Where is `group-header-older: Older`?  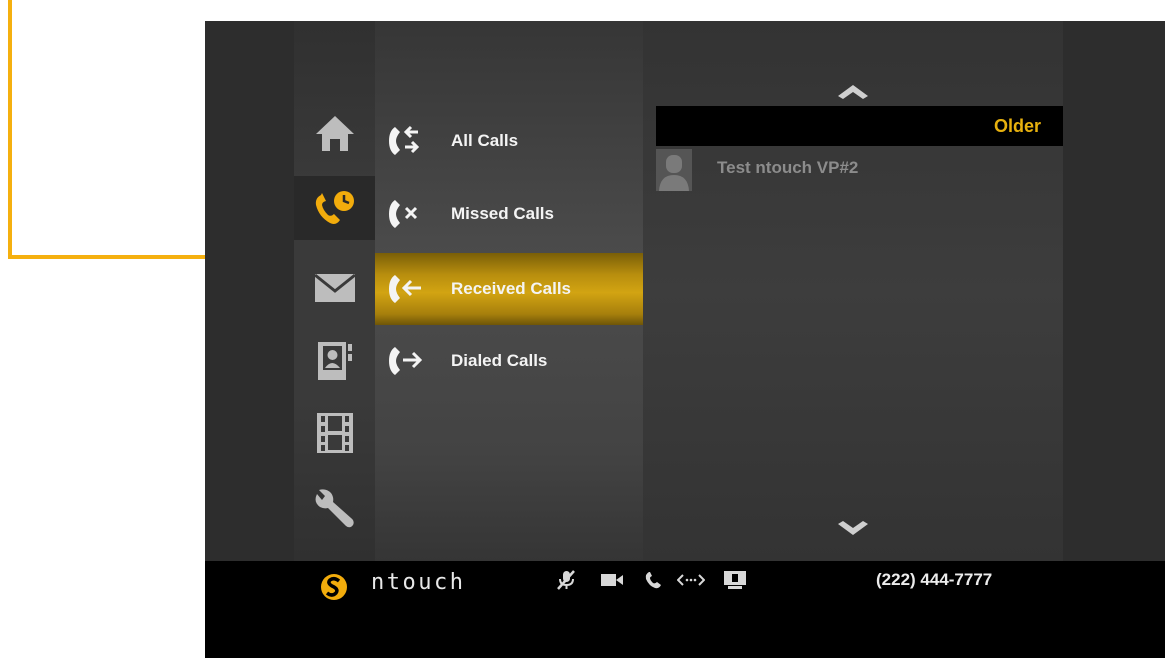
group-header-older: Older is located at coordinates (859, 126).